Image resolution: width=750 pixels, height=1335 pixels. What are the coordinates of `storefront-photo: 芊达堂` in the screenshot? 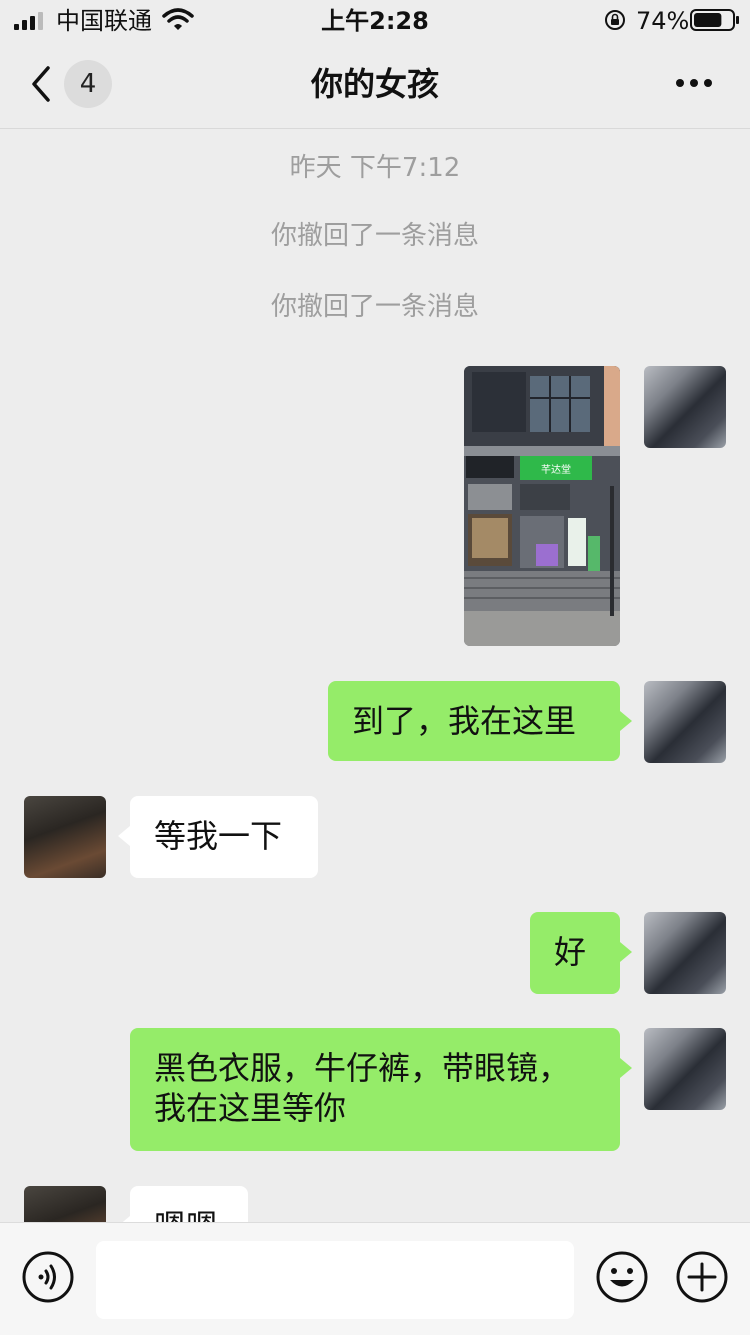 It's located at (542, 506).